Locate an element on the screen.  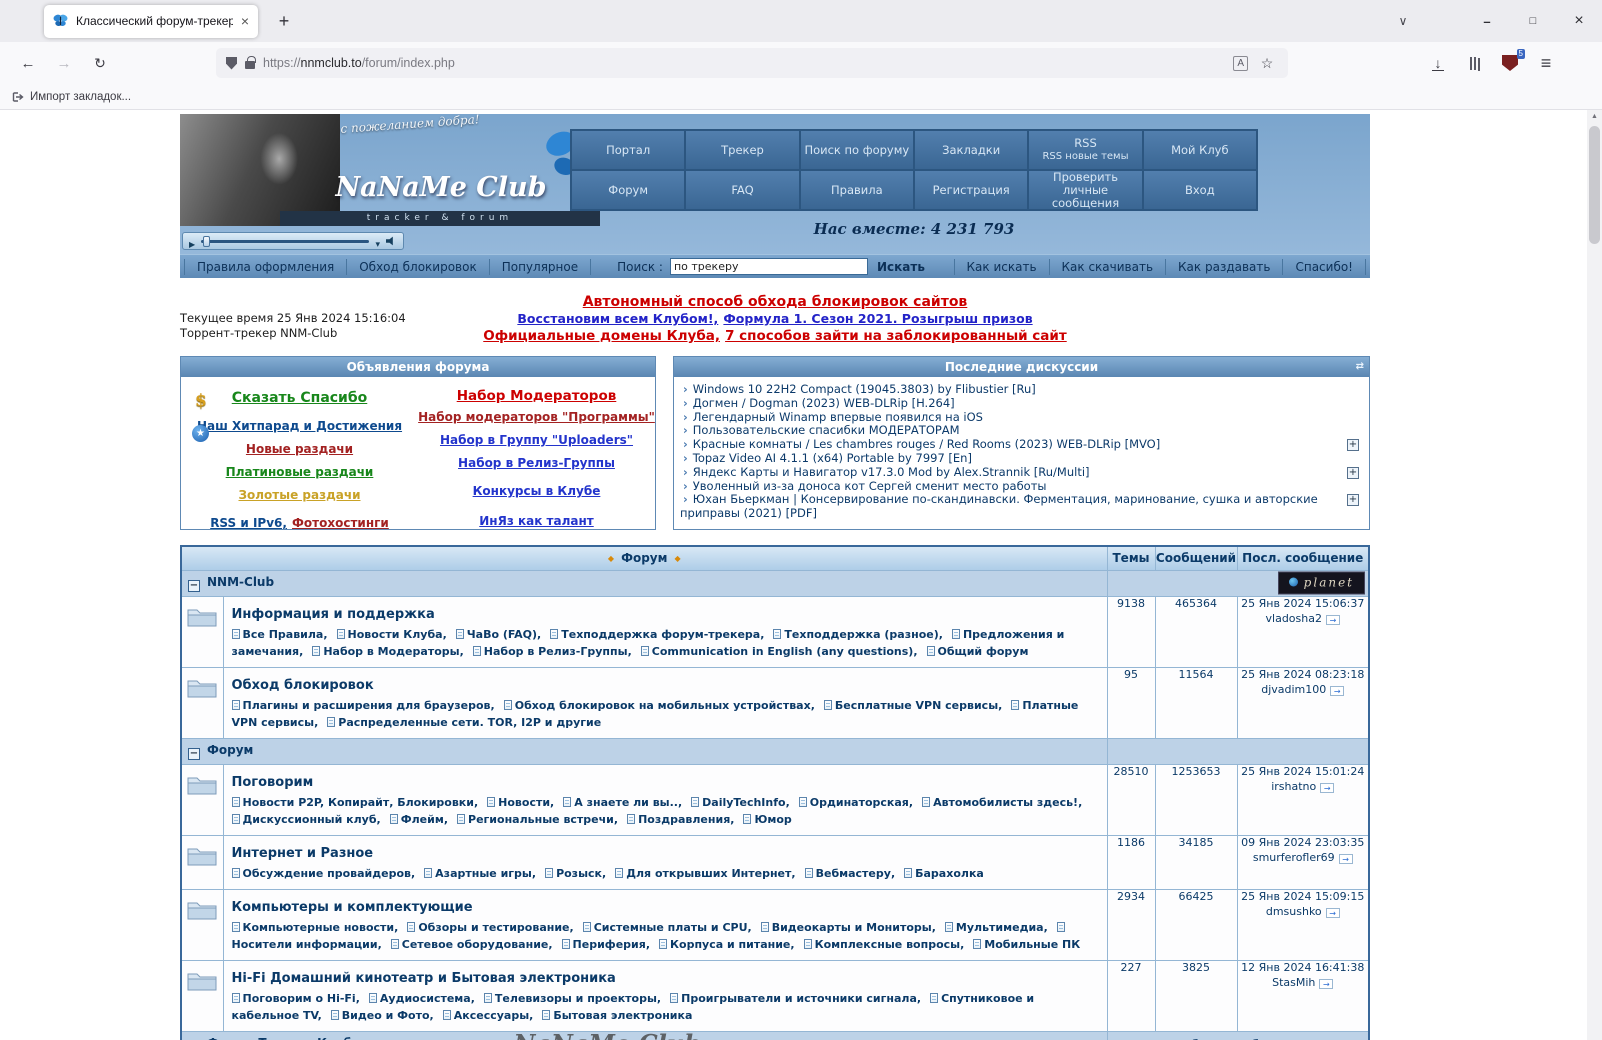
subforum-link: Техподдержка (разное) is located at coordinates (861, 634).